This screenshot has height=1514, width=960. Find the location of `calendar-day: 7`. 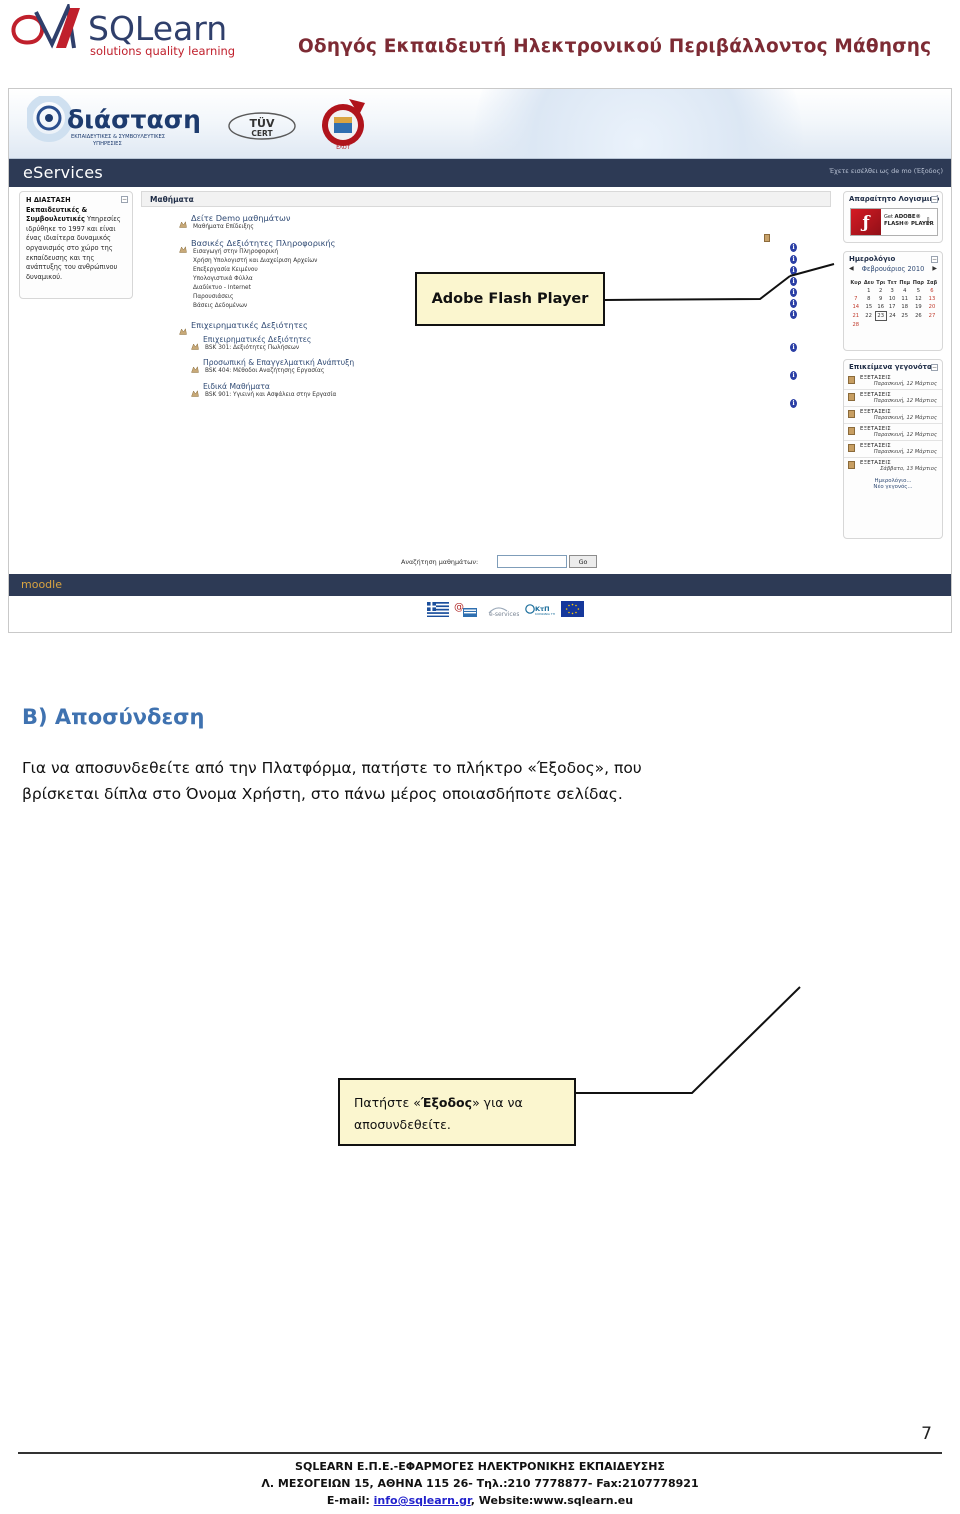

calendar-day: 7 is located at coordinates (856, 299).